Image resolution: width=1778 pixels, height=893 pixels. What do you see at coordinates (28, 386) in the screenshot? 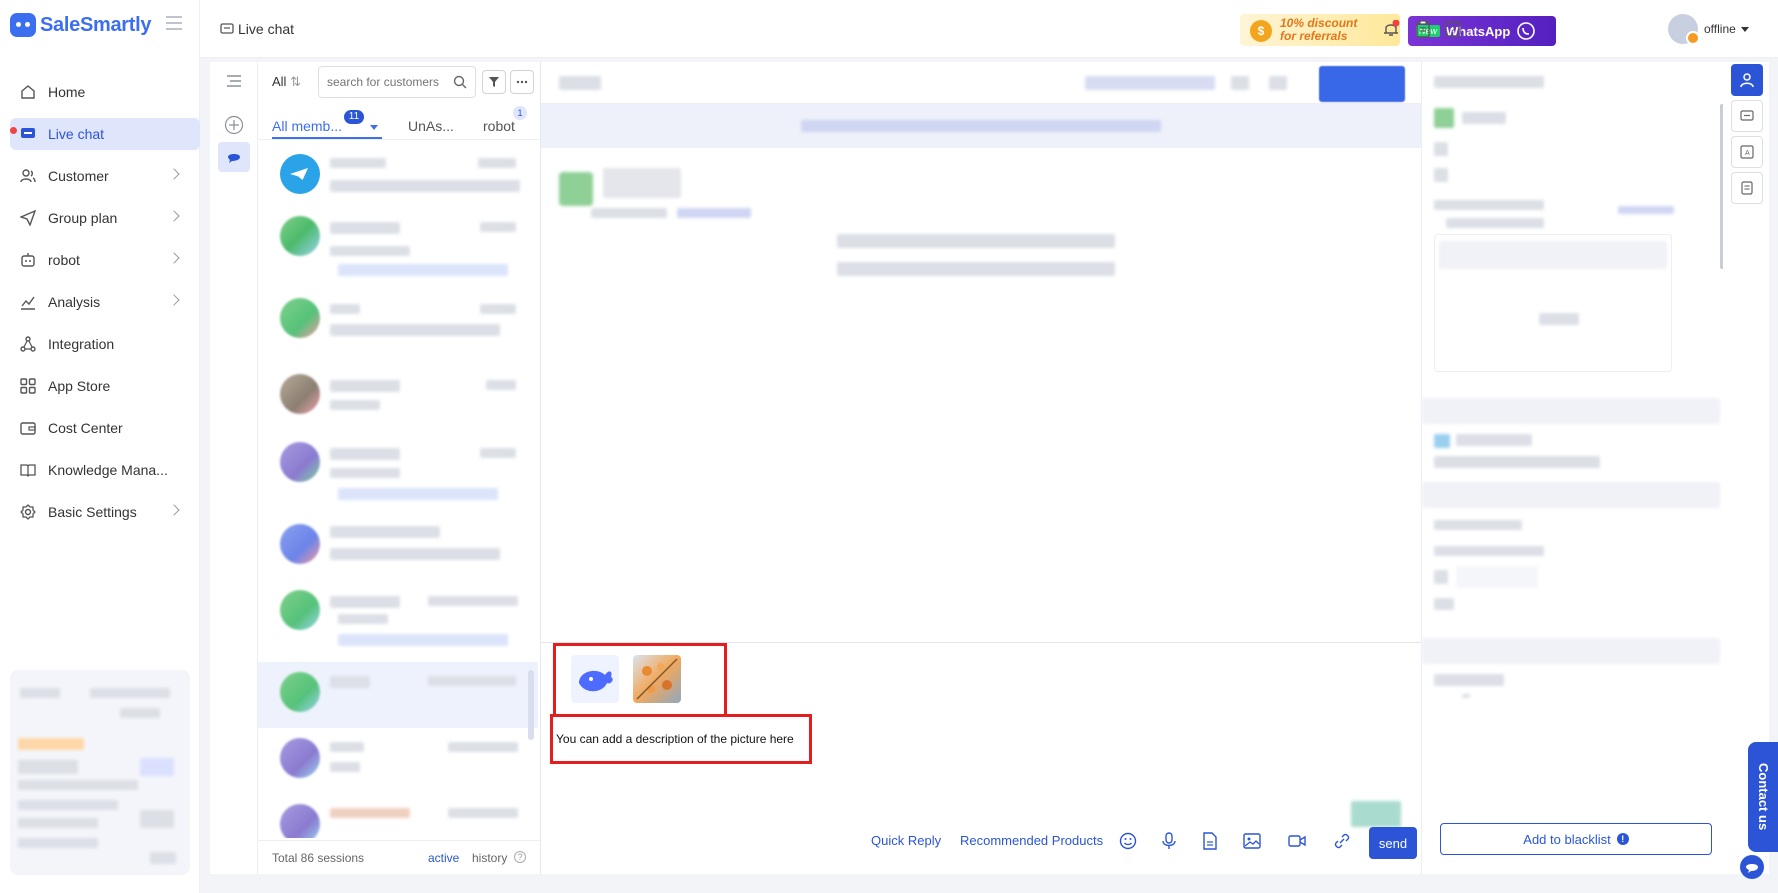
I see `grid-icon` at bounding box center [28, 386].